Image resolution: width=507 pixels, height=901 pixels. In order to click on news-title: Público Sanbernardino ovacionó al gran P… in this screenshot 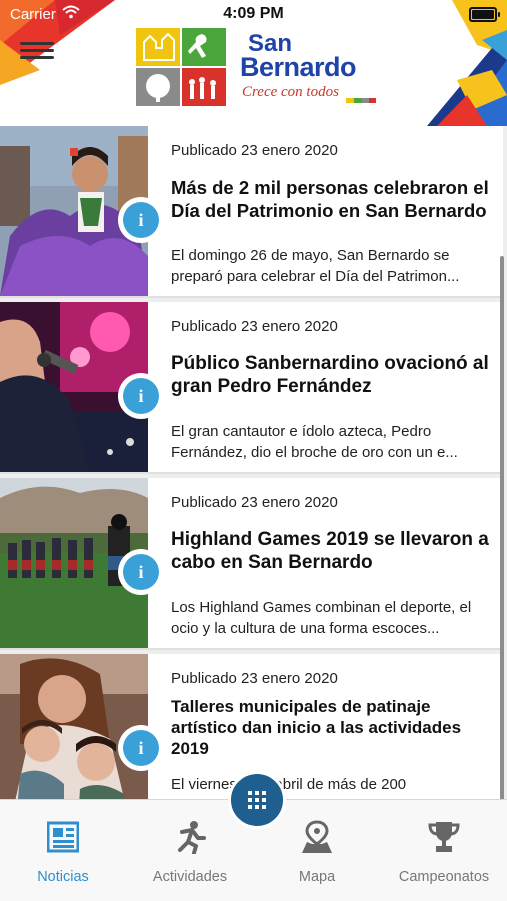, I will do `click(330, 375)`.